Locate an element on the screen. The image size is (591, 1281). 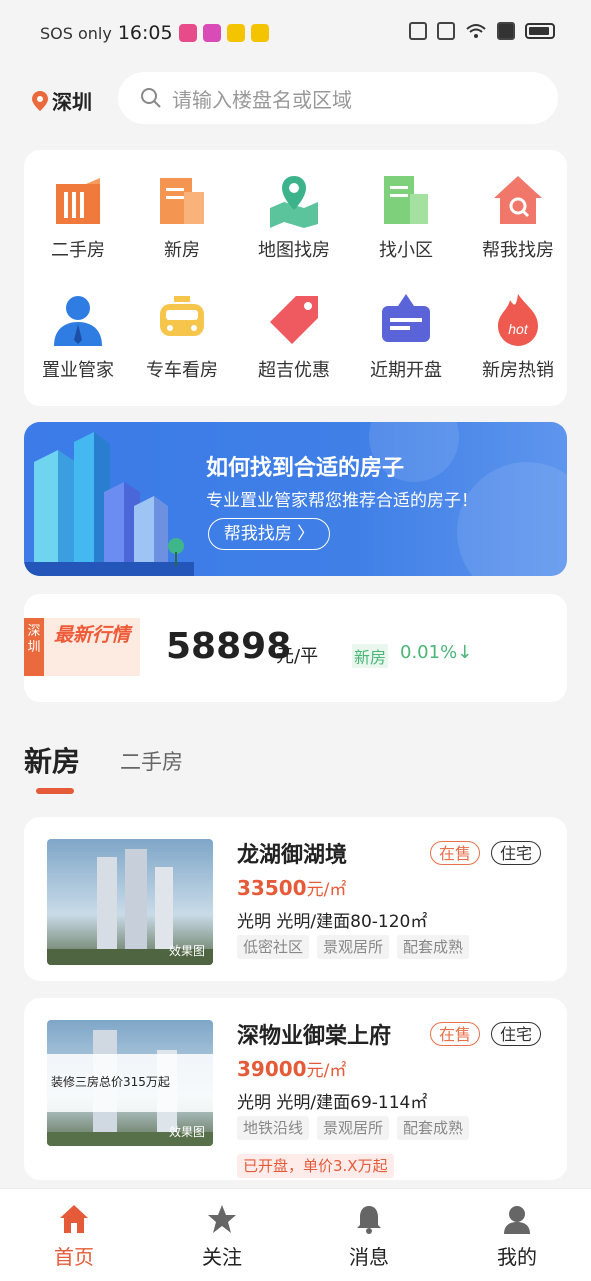
taxi-icon is located at coordinates (182, 316).